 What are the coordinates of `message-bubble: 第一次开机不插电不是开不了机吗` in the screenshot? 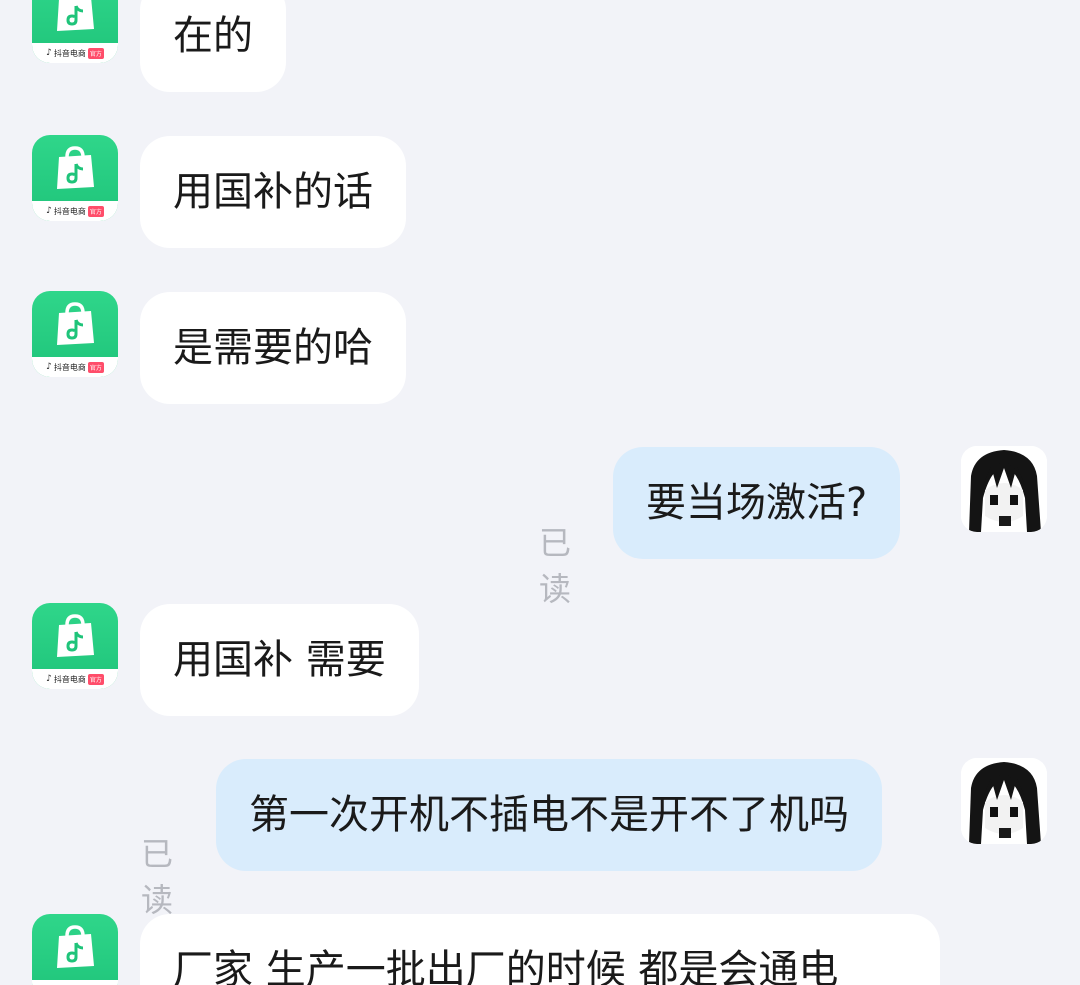 It's located at (549, 815).